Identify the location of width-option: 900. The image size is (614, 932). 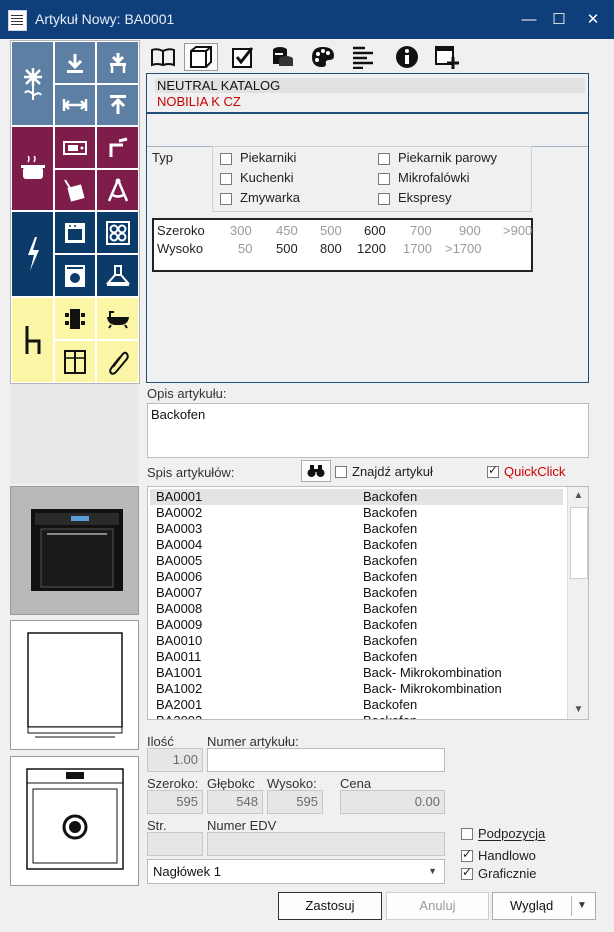
(470, 230).